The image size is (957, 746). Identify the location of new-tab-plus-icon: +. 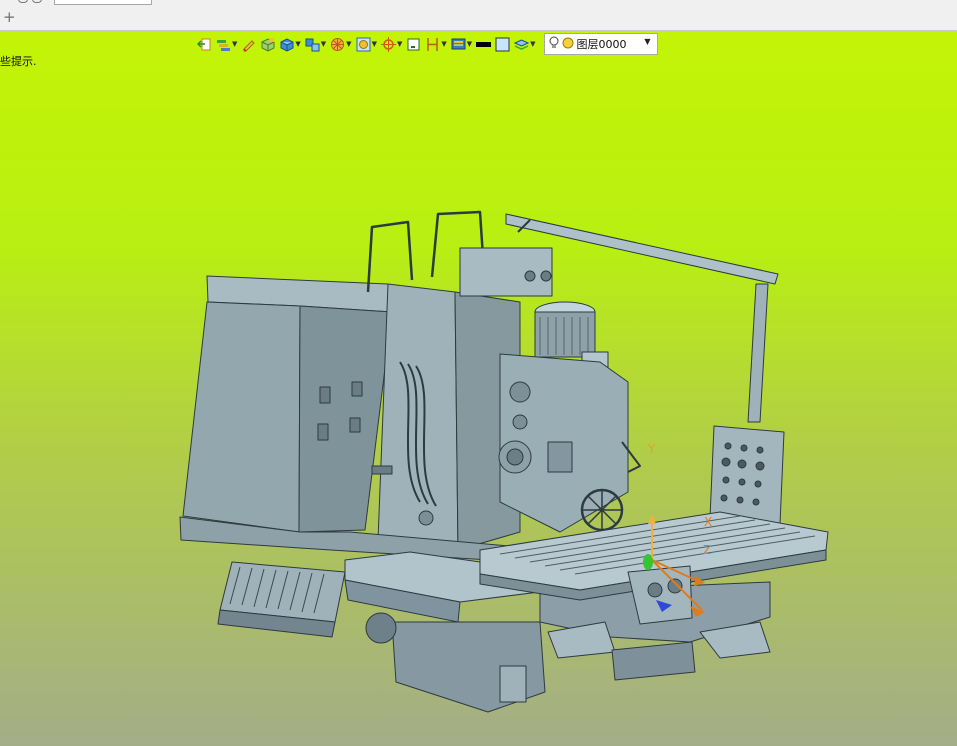
(9, 17).